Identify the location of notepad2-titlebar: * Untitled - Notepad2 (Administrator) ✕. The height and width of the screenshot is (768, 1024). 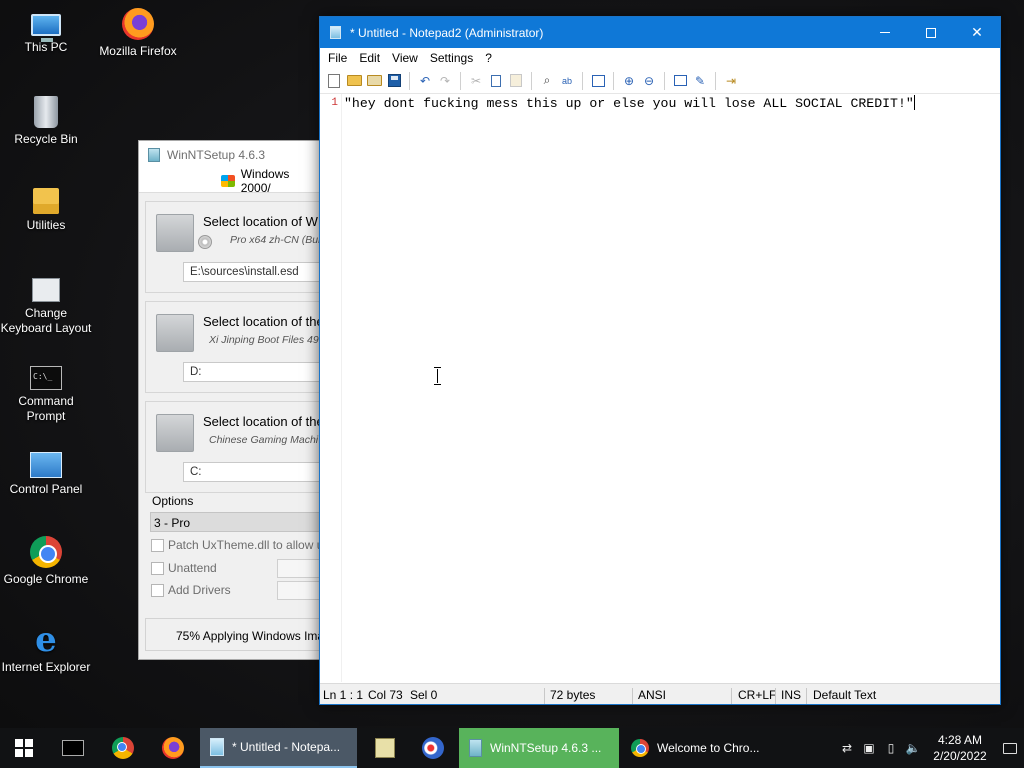
(660, 32).